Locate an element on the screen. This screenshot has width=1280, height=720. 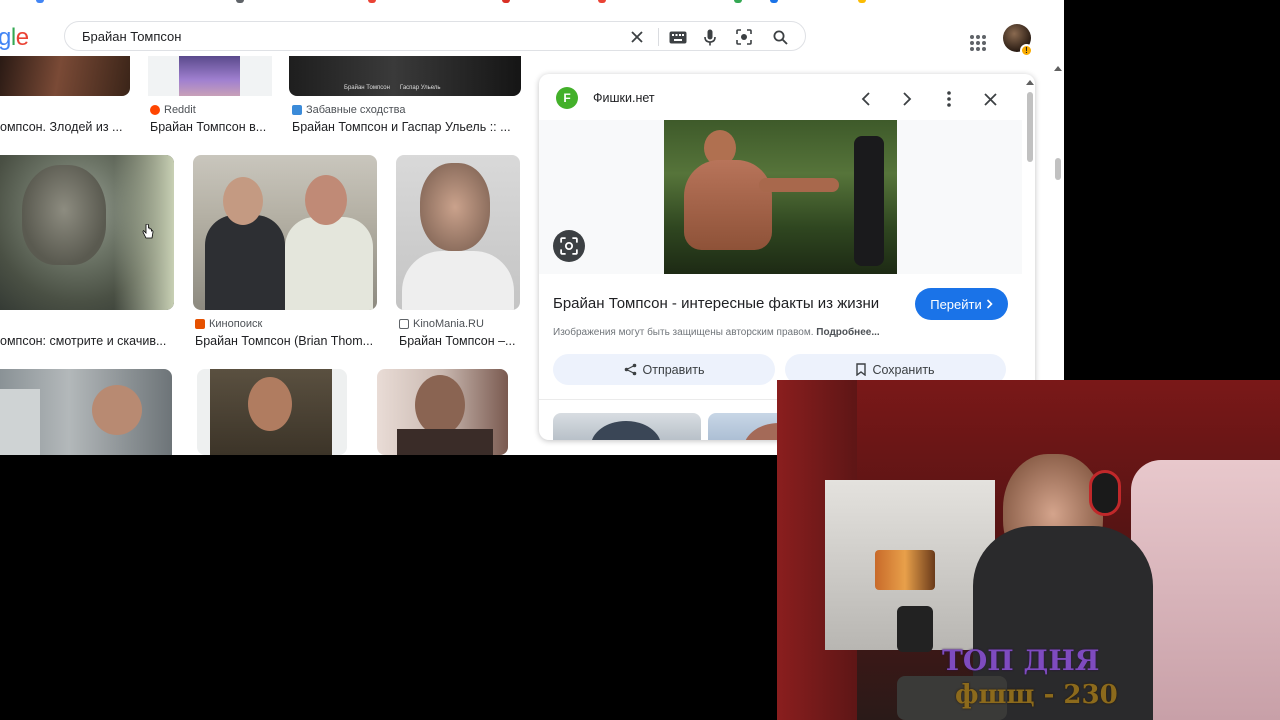
next-image-button is located at coordinates (907, 99).